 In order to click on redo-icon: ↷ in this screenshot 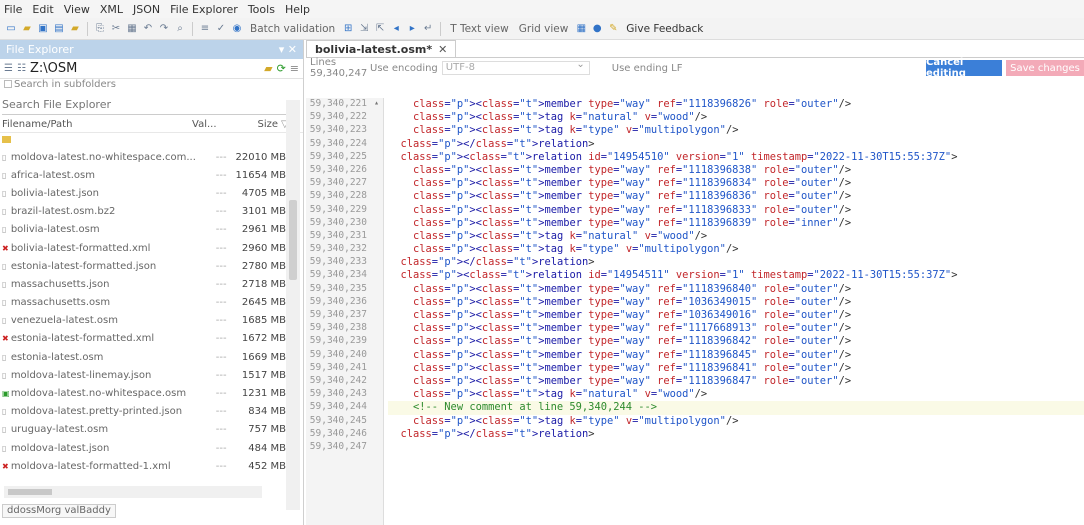, I will do `click(164, 29)`.